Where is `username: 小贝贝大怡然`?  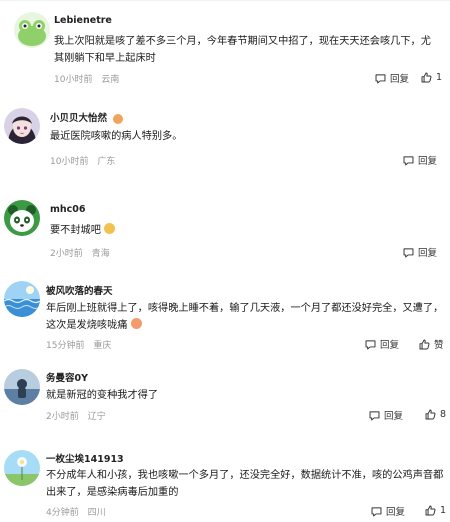 username: 小贝贝大怡然 is located at coordinates (87, 117).